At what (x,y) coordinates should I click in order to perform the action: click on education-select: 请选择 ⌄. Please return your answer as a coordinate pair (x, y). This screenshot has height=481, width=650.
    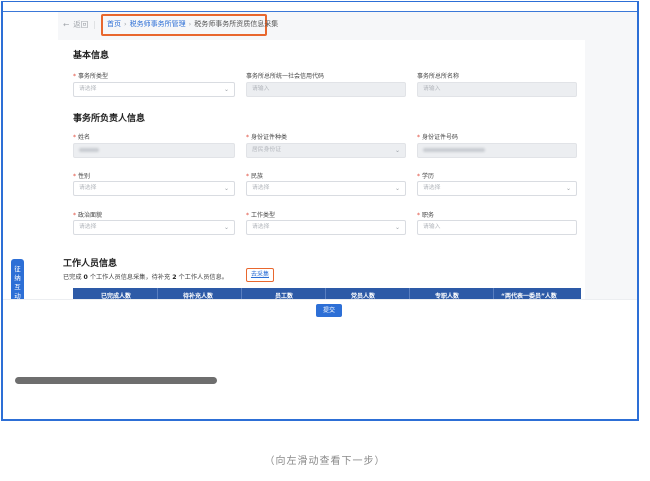
    Looking at the image, I should click on (497, 188).